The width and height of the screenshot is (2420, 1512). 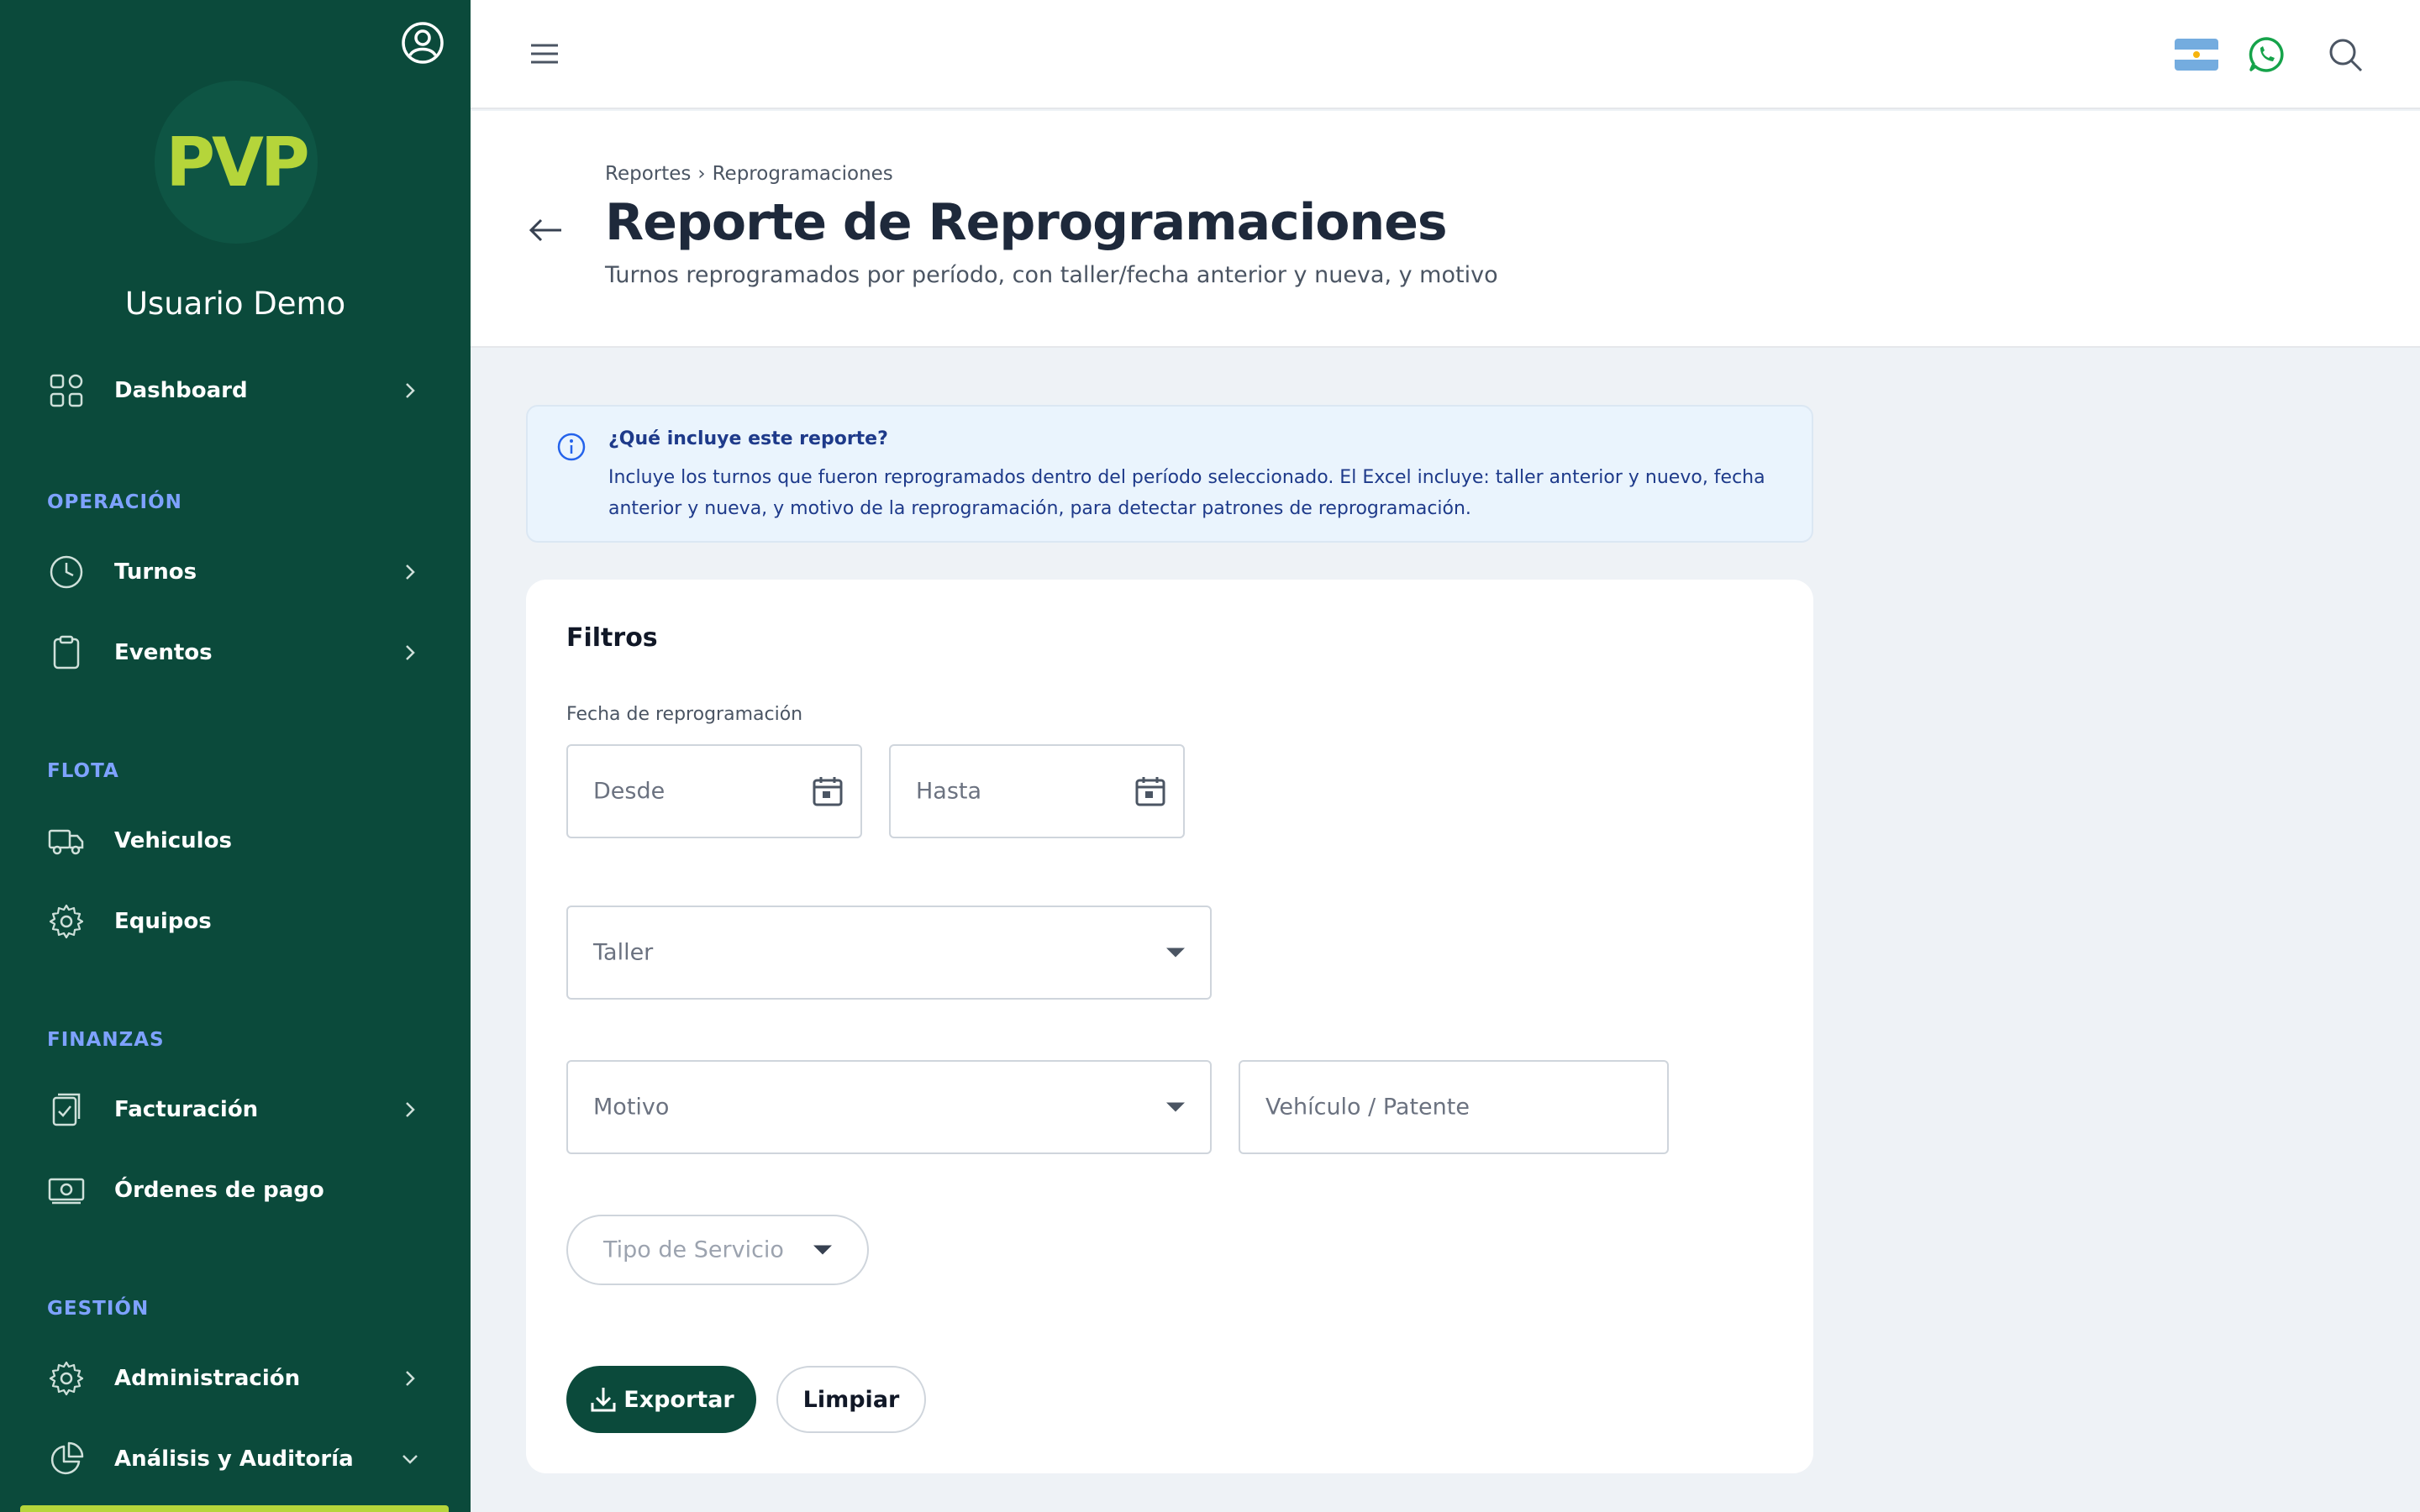 I want to click on active-item-indicator, so click(x=234, y=1508).